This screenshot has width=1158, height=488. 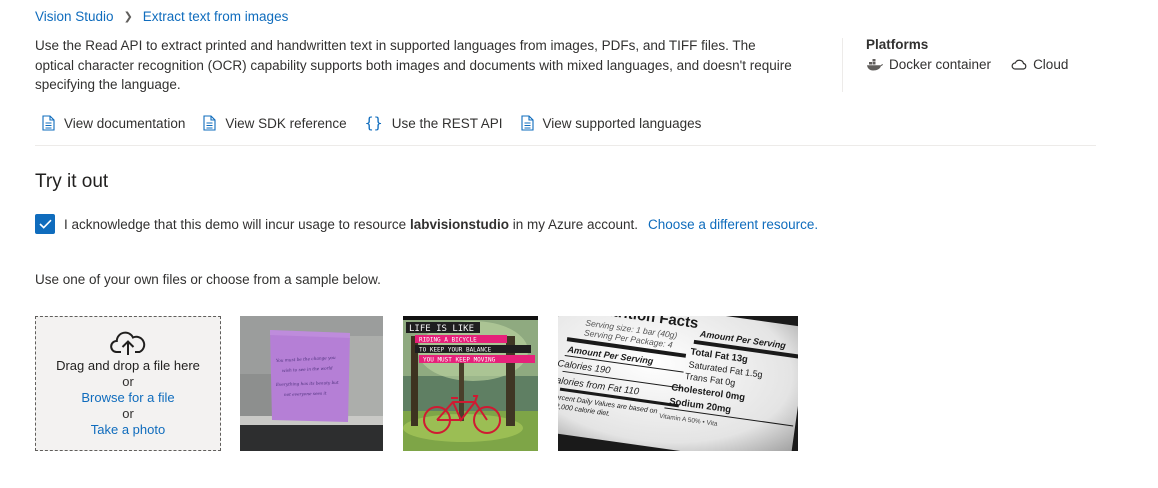 I want to click on braces-icon: {}, so click(x=373, y=123).